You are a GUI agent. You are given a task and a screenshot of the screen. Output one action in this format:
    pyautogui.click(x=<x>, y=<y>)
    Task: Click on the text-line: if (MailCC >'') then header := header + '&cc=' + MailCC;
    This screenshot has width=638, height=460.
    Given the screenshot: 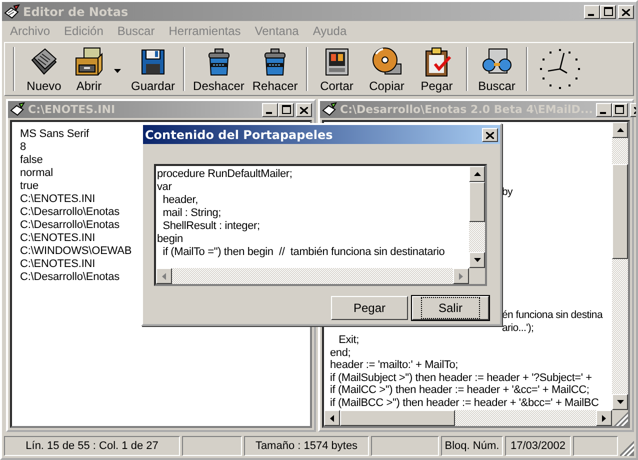 What is the action you would take?
    pyautogui.click(x=460, y=390)
    